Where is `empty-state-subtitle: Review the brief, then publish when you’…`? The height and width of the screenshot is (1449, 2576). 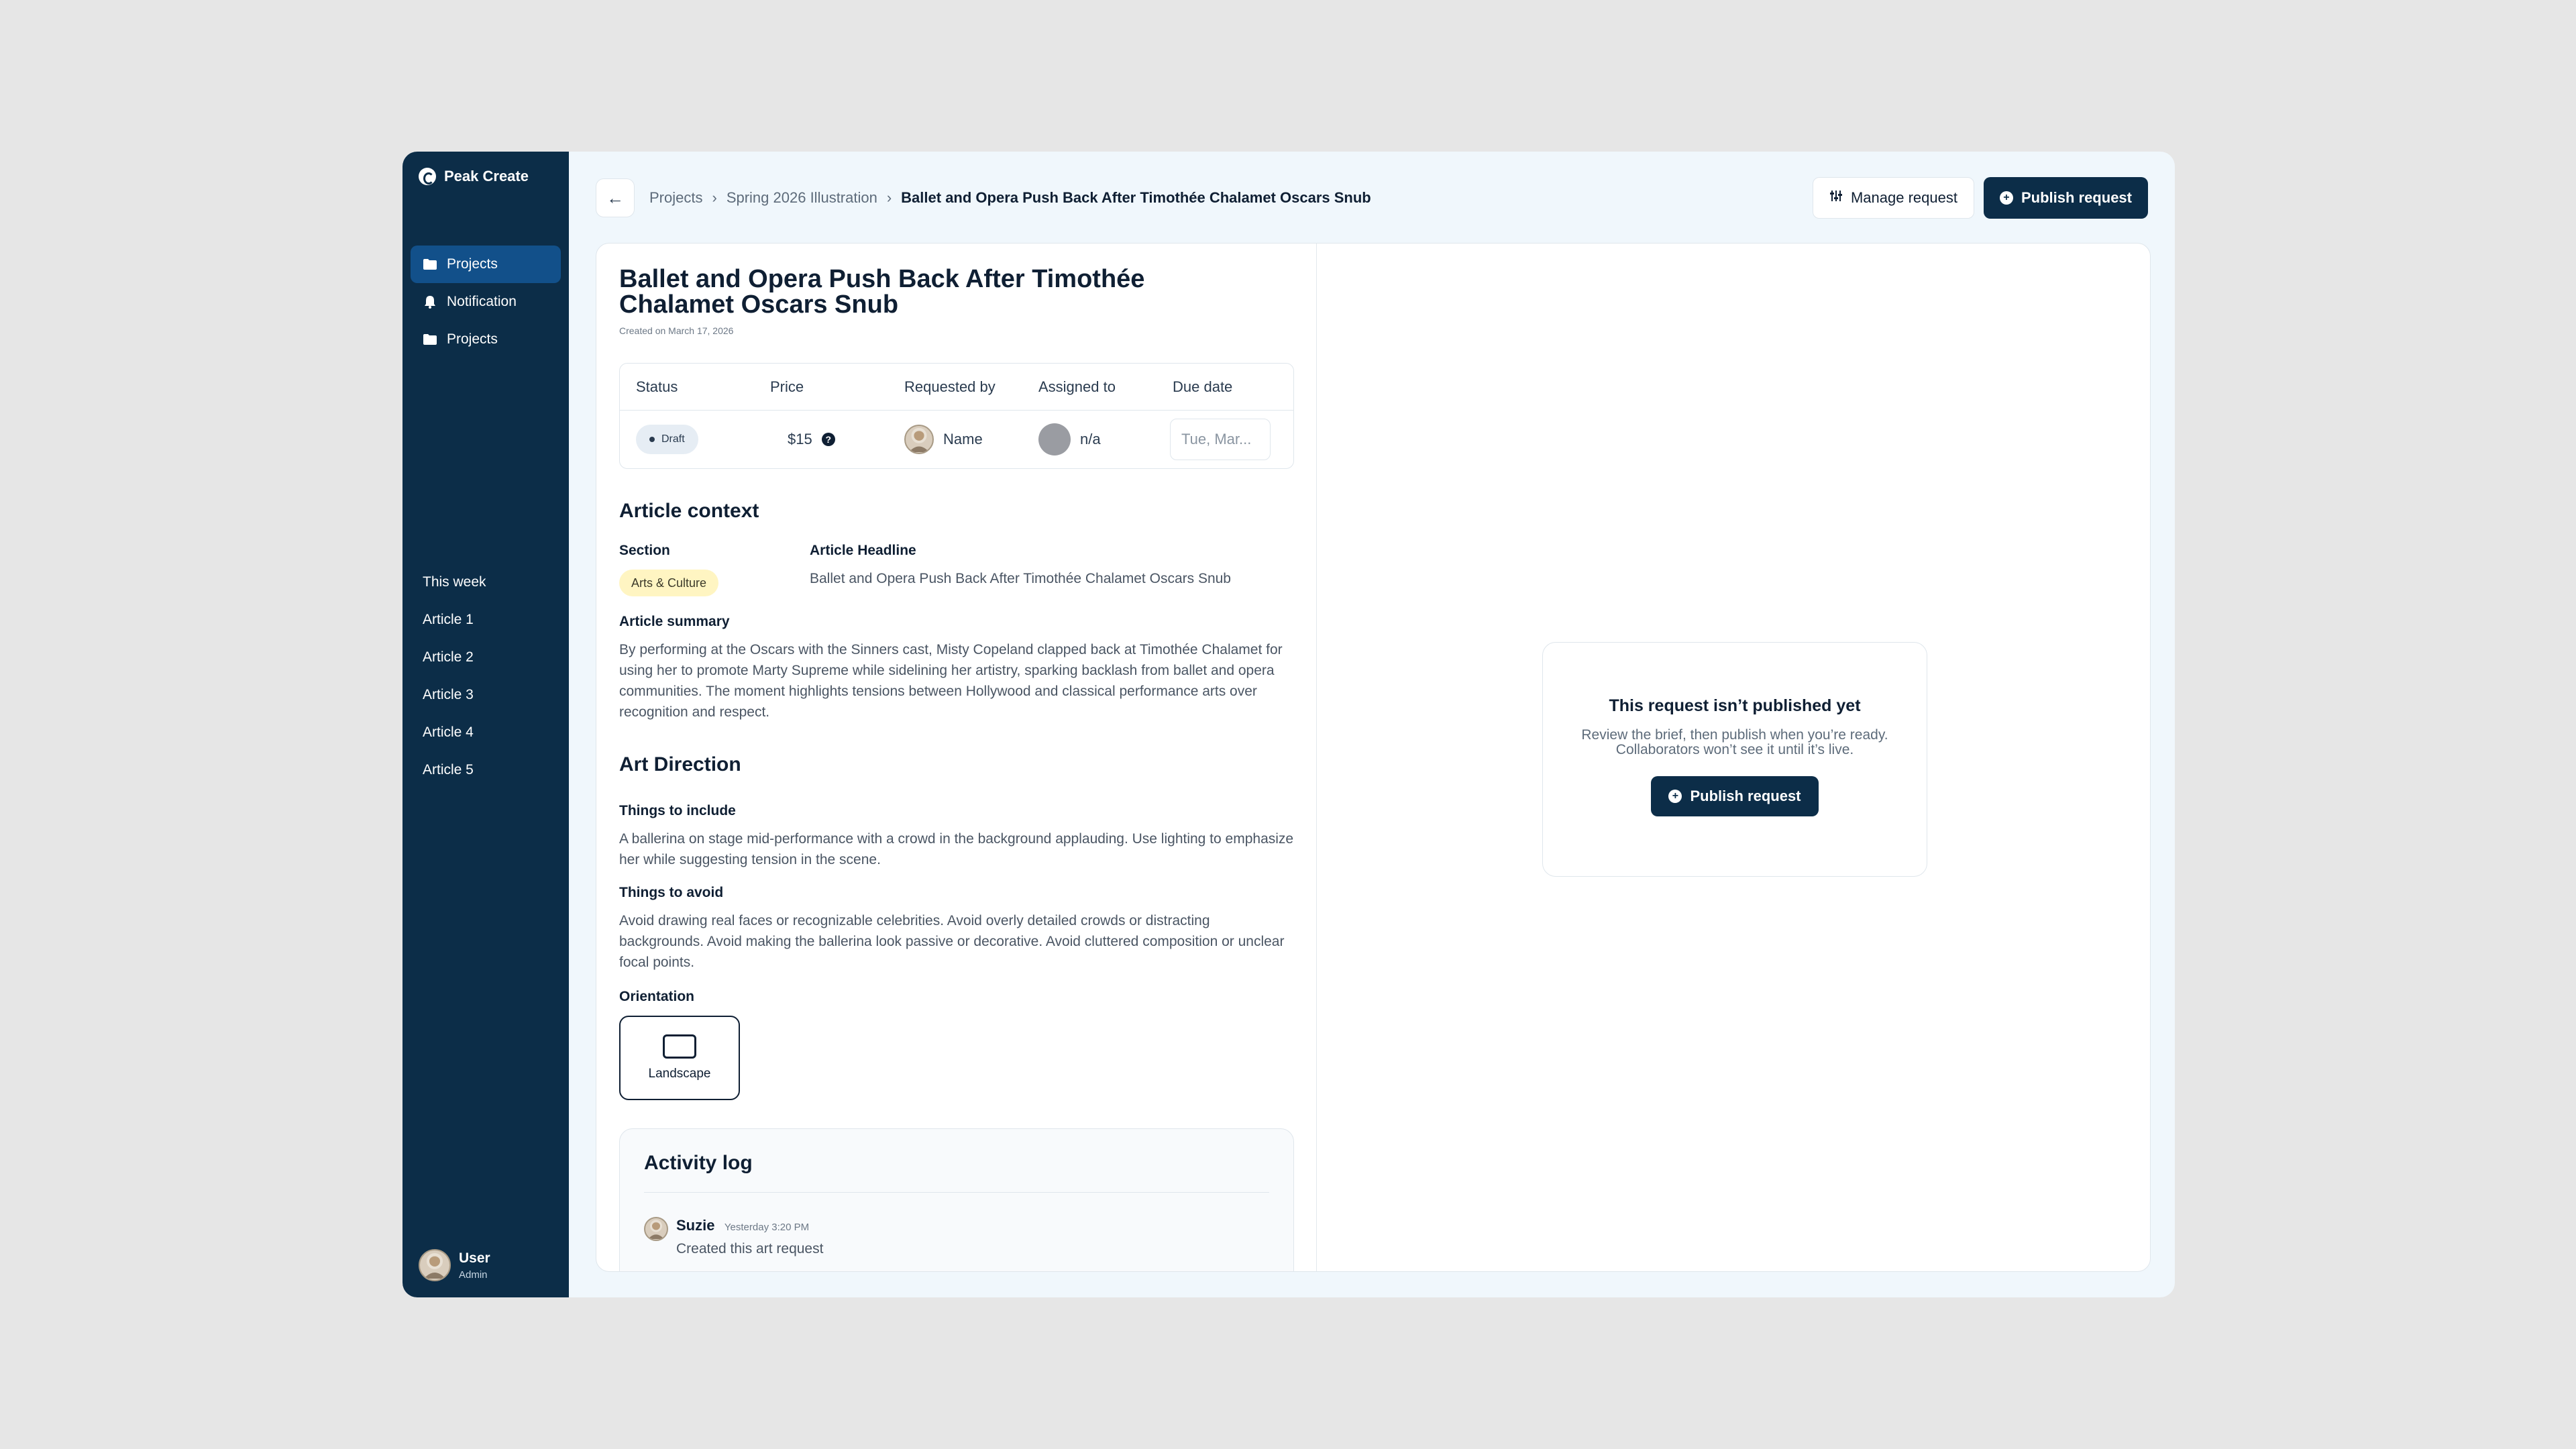 empty-state-subtitle: Review the brief, then publish when you’… is located at coordinates (1734, 742).